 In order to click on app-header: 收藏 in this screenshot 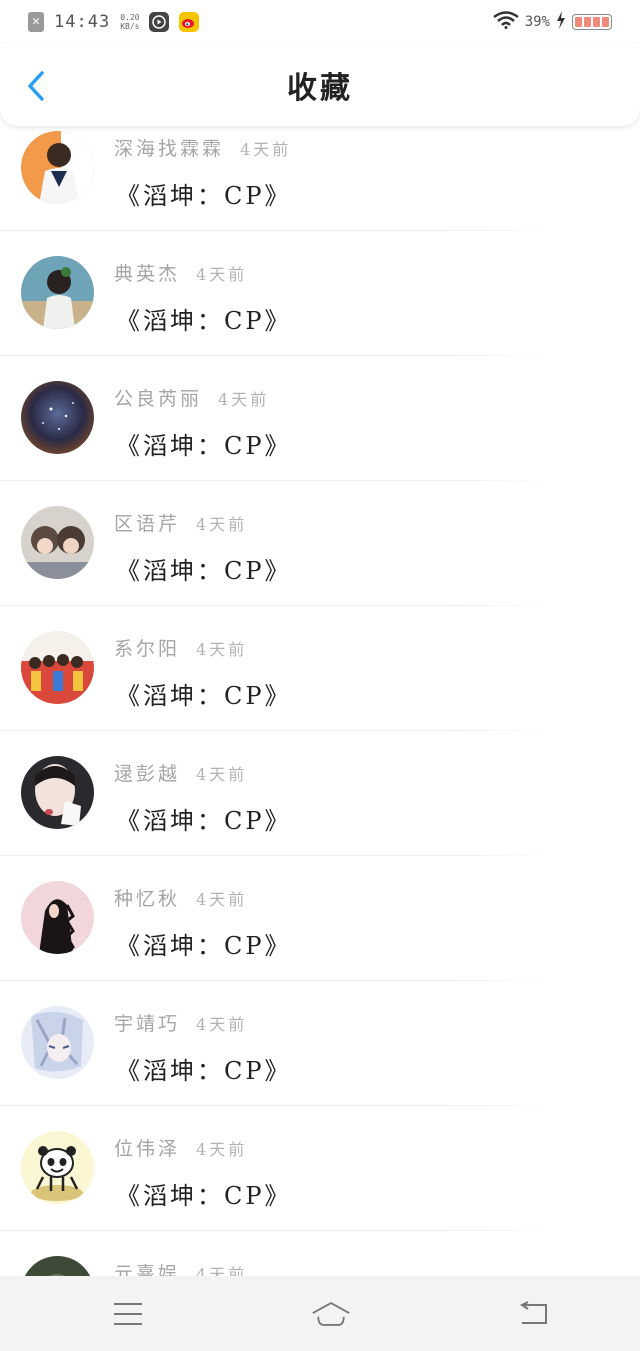, I will do `click(320, 85)`.